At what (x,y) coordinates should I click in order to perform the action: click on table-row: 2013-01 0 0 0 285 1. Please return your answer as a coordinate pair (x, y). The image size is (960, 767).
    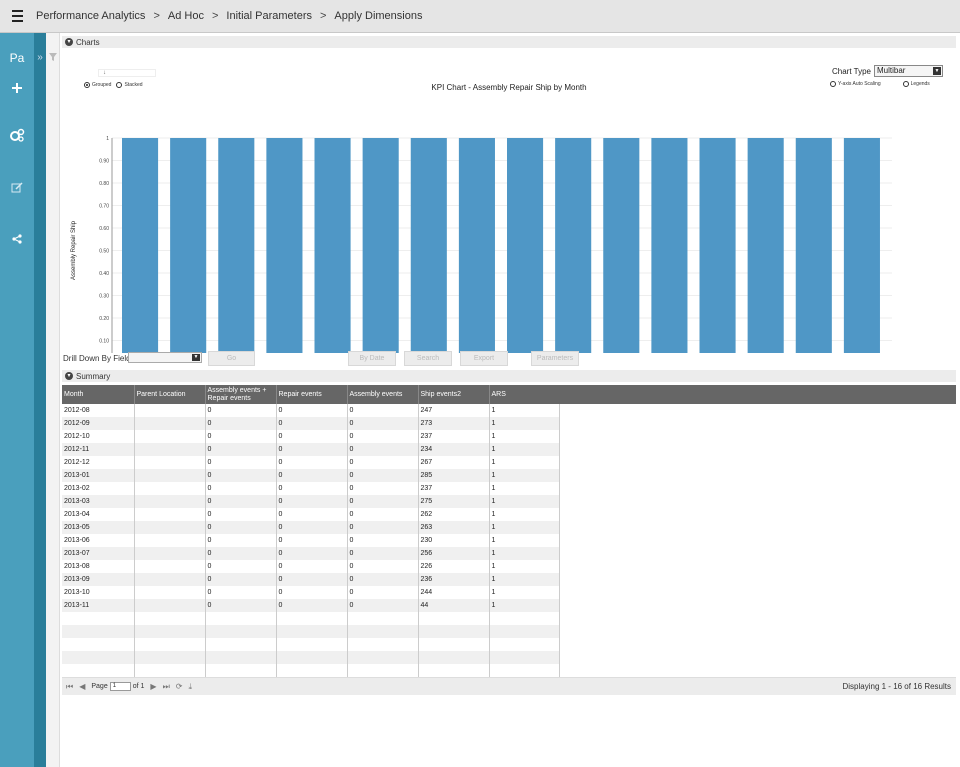
    Looking at the image, I should click on (311, 475).